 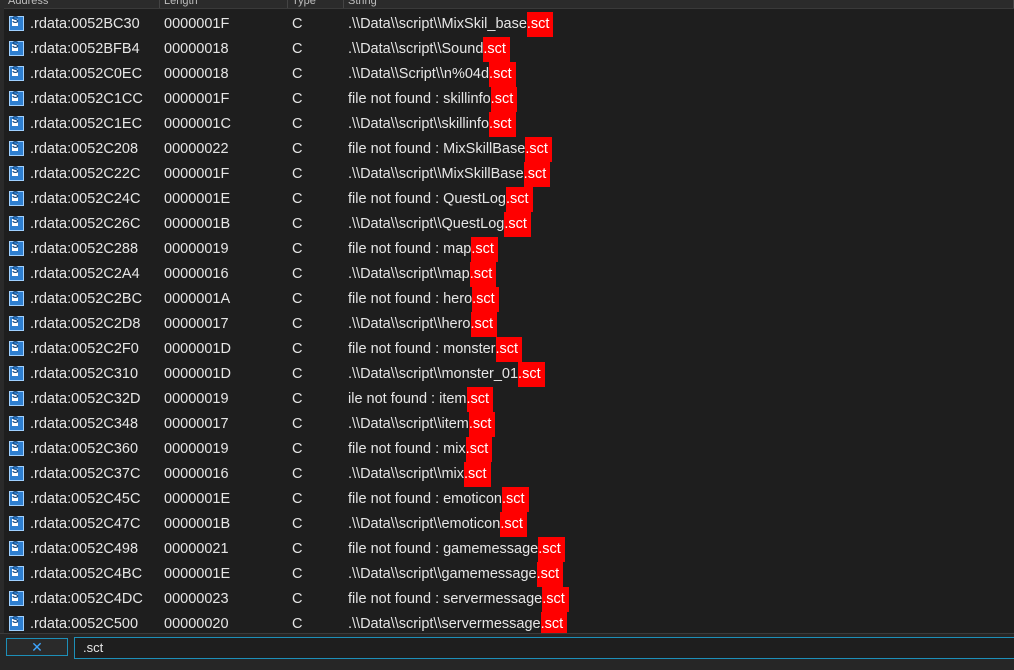 I want to click on cell-string: .\\Data\\Script\\n%04d.sct, so click(x=432, y=74).